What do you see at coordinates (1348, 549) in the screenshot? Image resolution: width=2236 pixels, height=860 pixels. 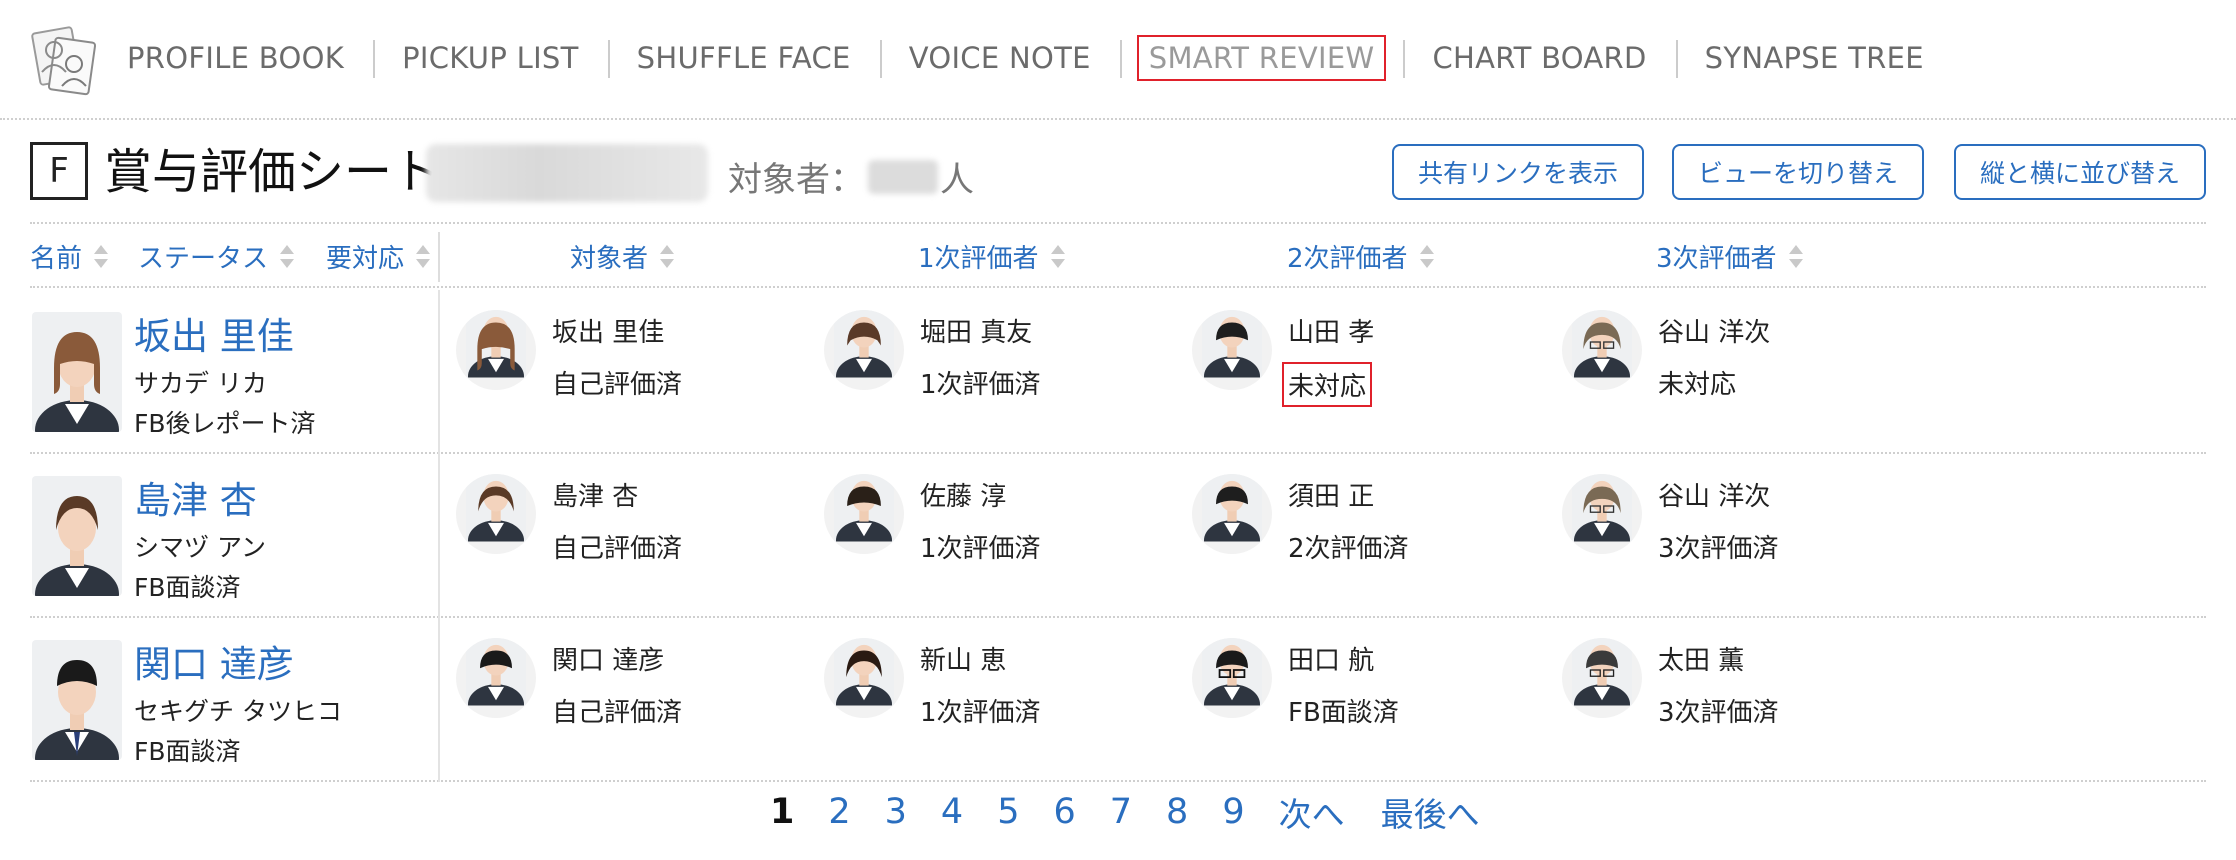 I see `reviewer-2-status: 2次評価済` at bounding box center [1348, 549].